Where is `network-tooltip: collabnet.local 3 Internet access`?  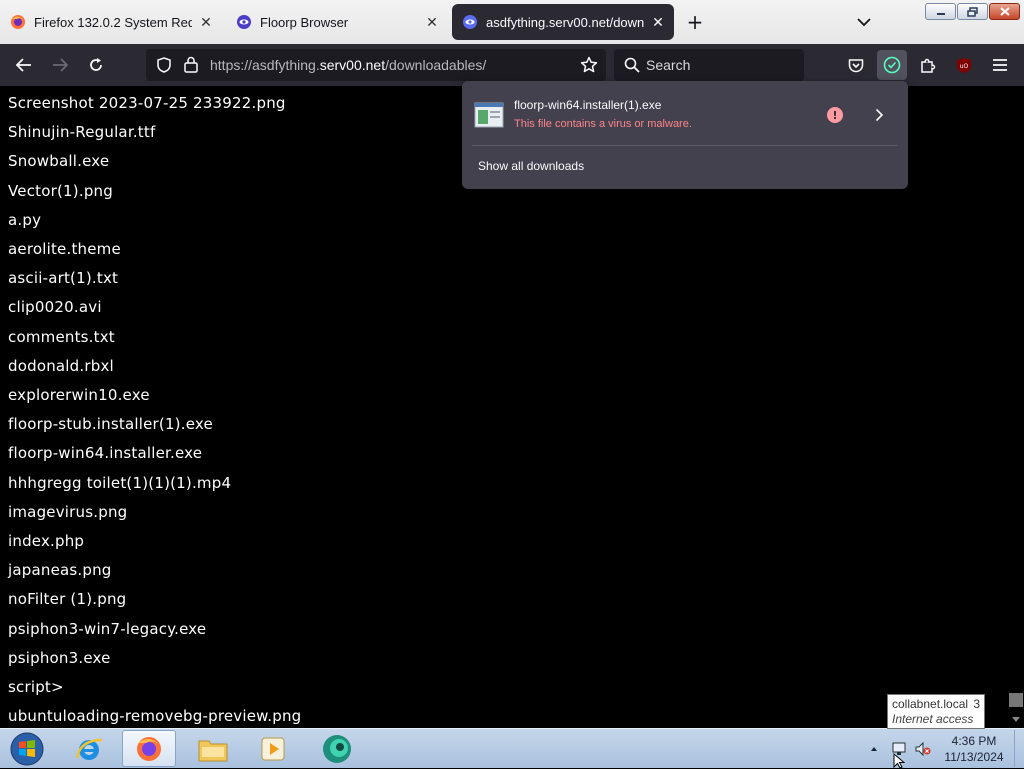
network-tooltip: collabnet.local 3 Internet access is located at coordinates (936, 711).